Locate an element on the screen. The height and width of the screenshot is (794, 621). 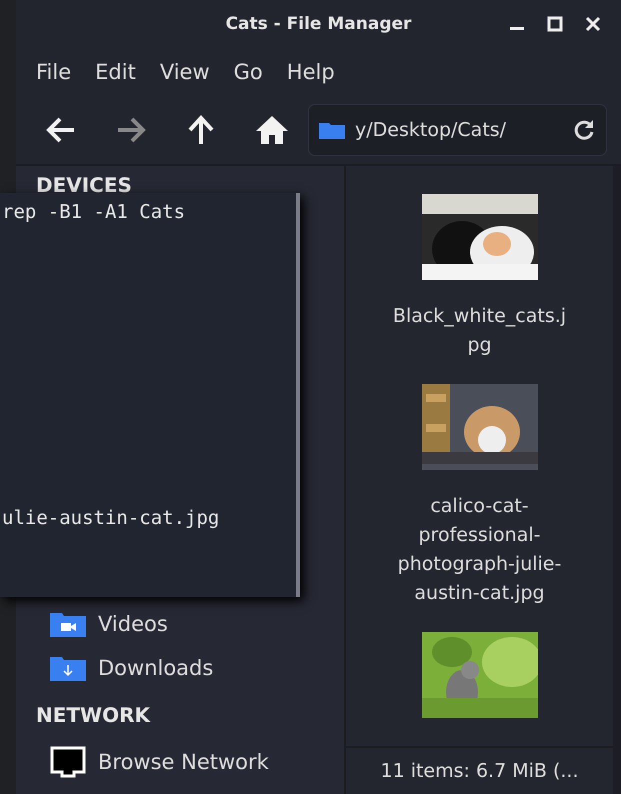
menu-item: Help is located at coordinates (310, 72).